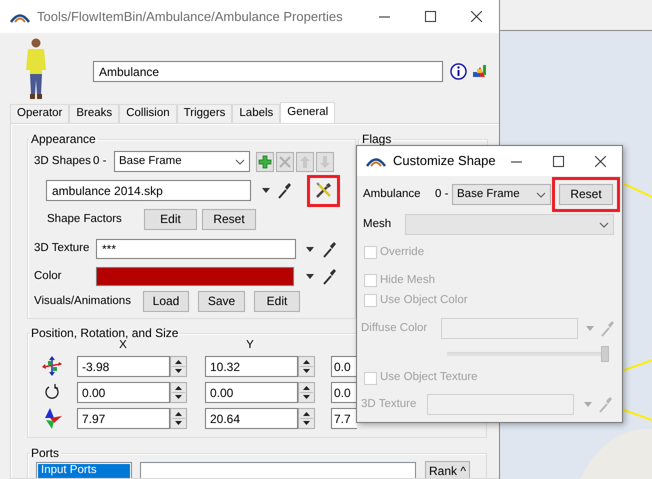 The width and height of the screenshot is (652, 479). I want to click on group-title: Position, Rotation, and Size, so click(105, 333).